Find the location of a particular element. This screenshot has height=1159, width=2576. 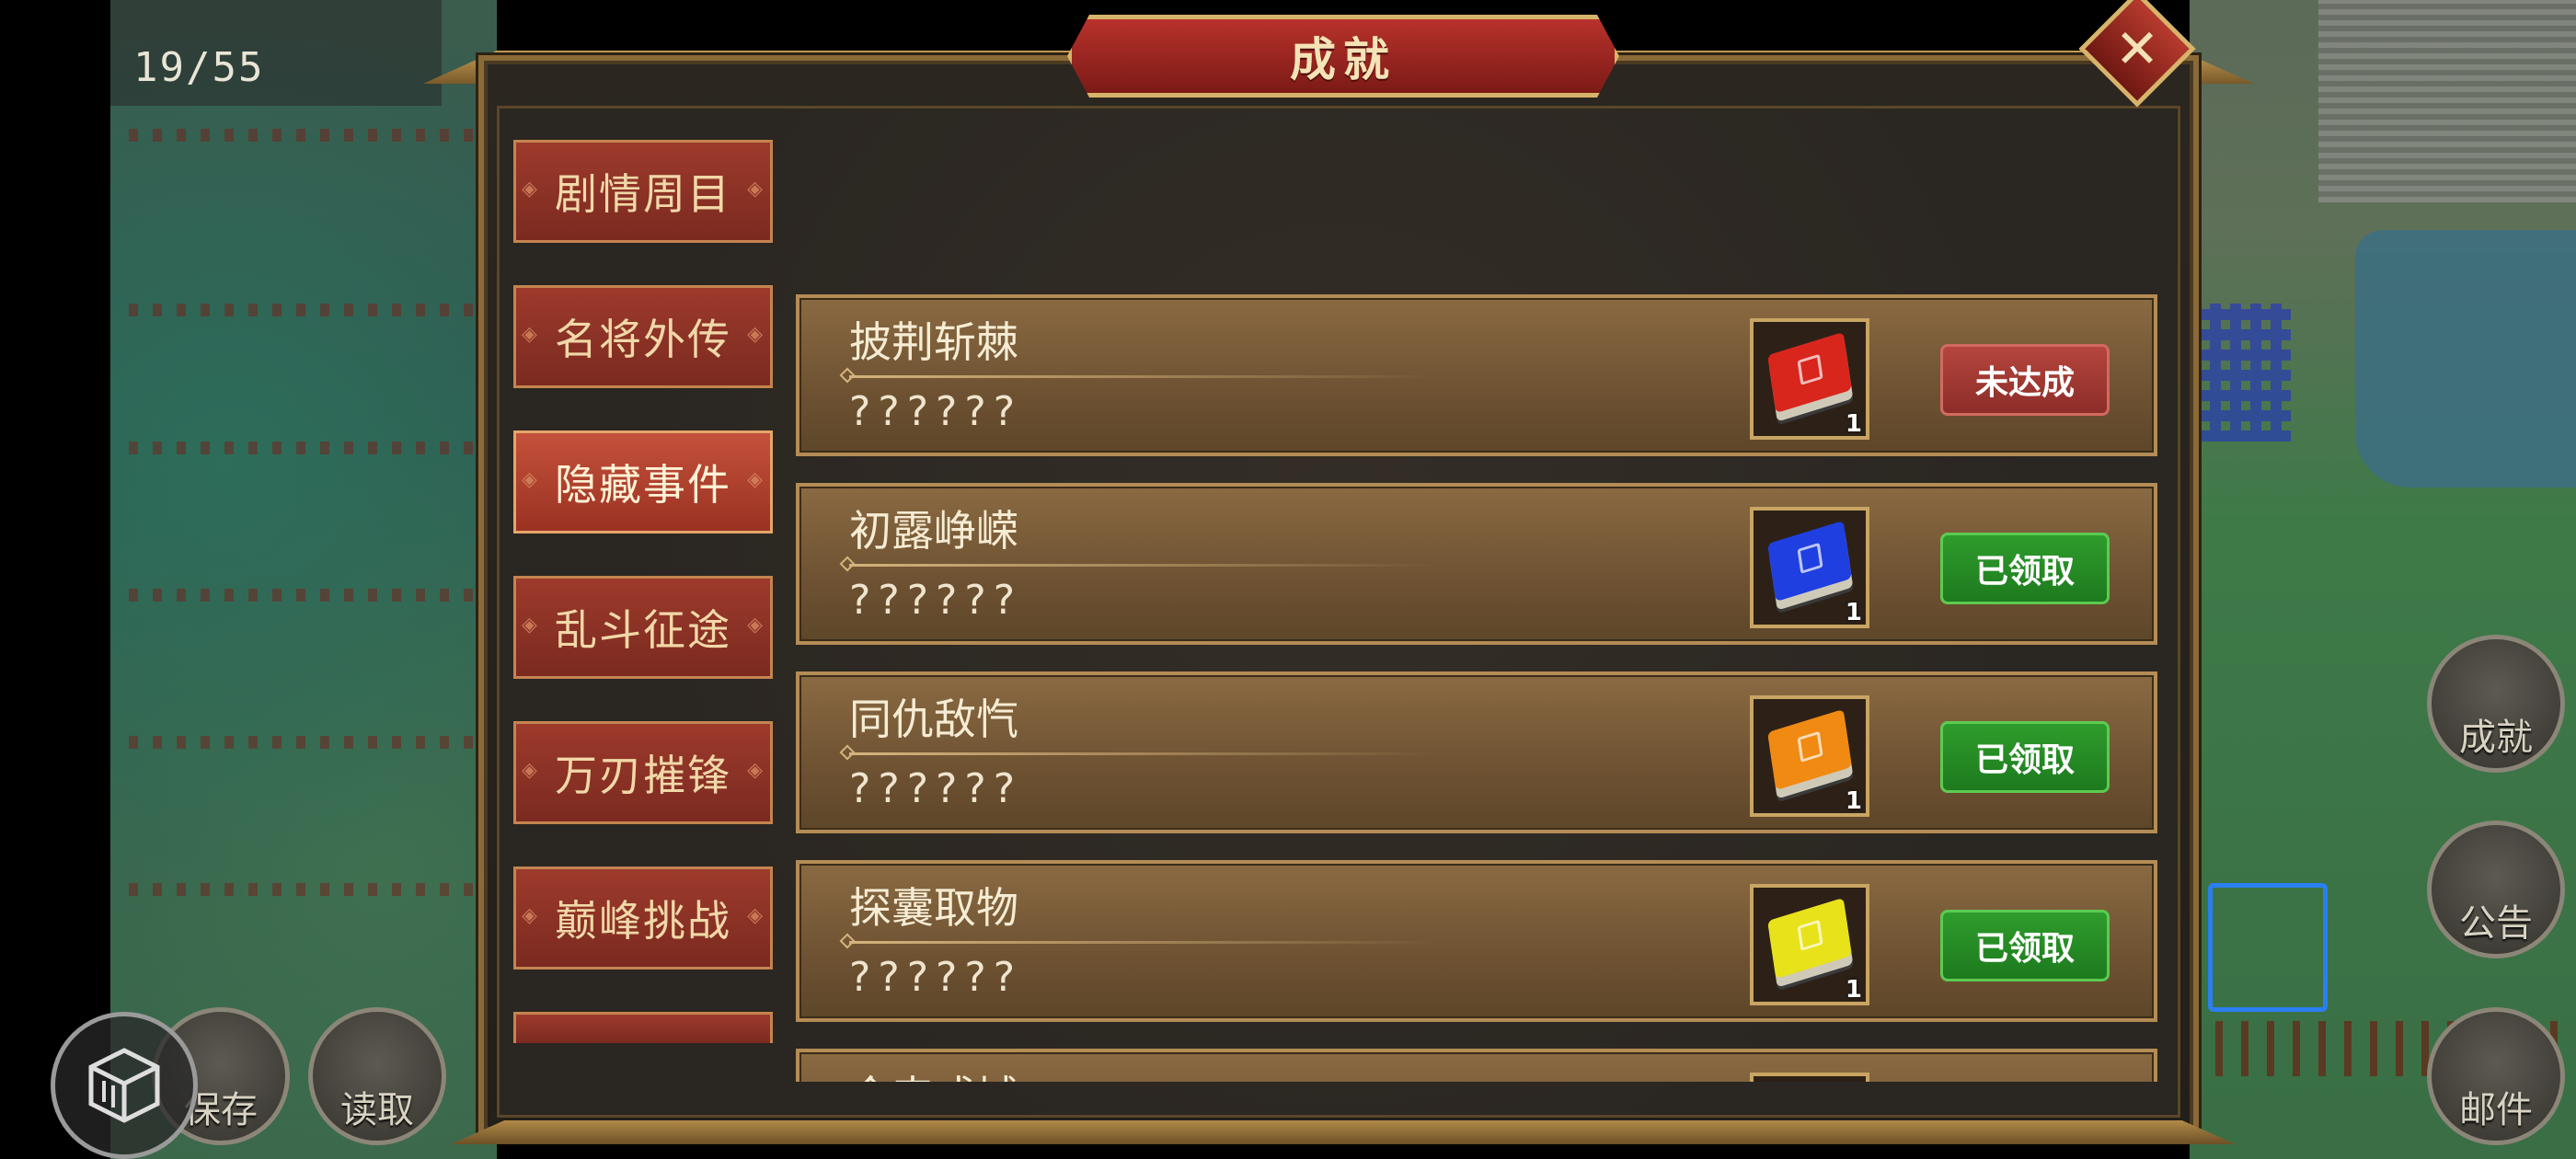

achievement-name: 初露峥嵘 is located at coordinates (933, 531).